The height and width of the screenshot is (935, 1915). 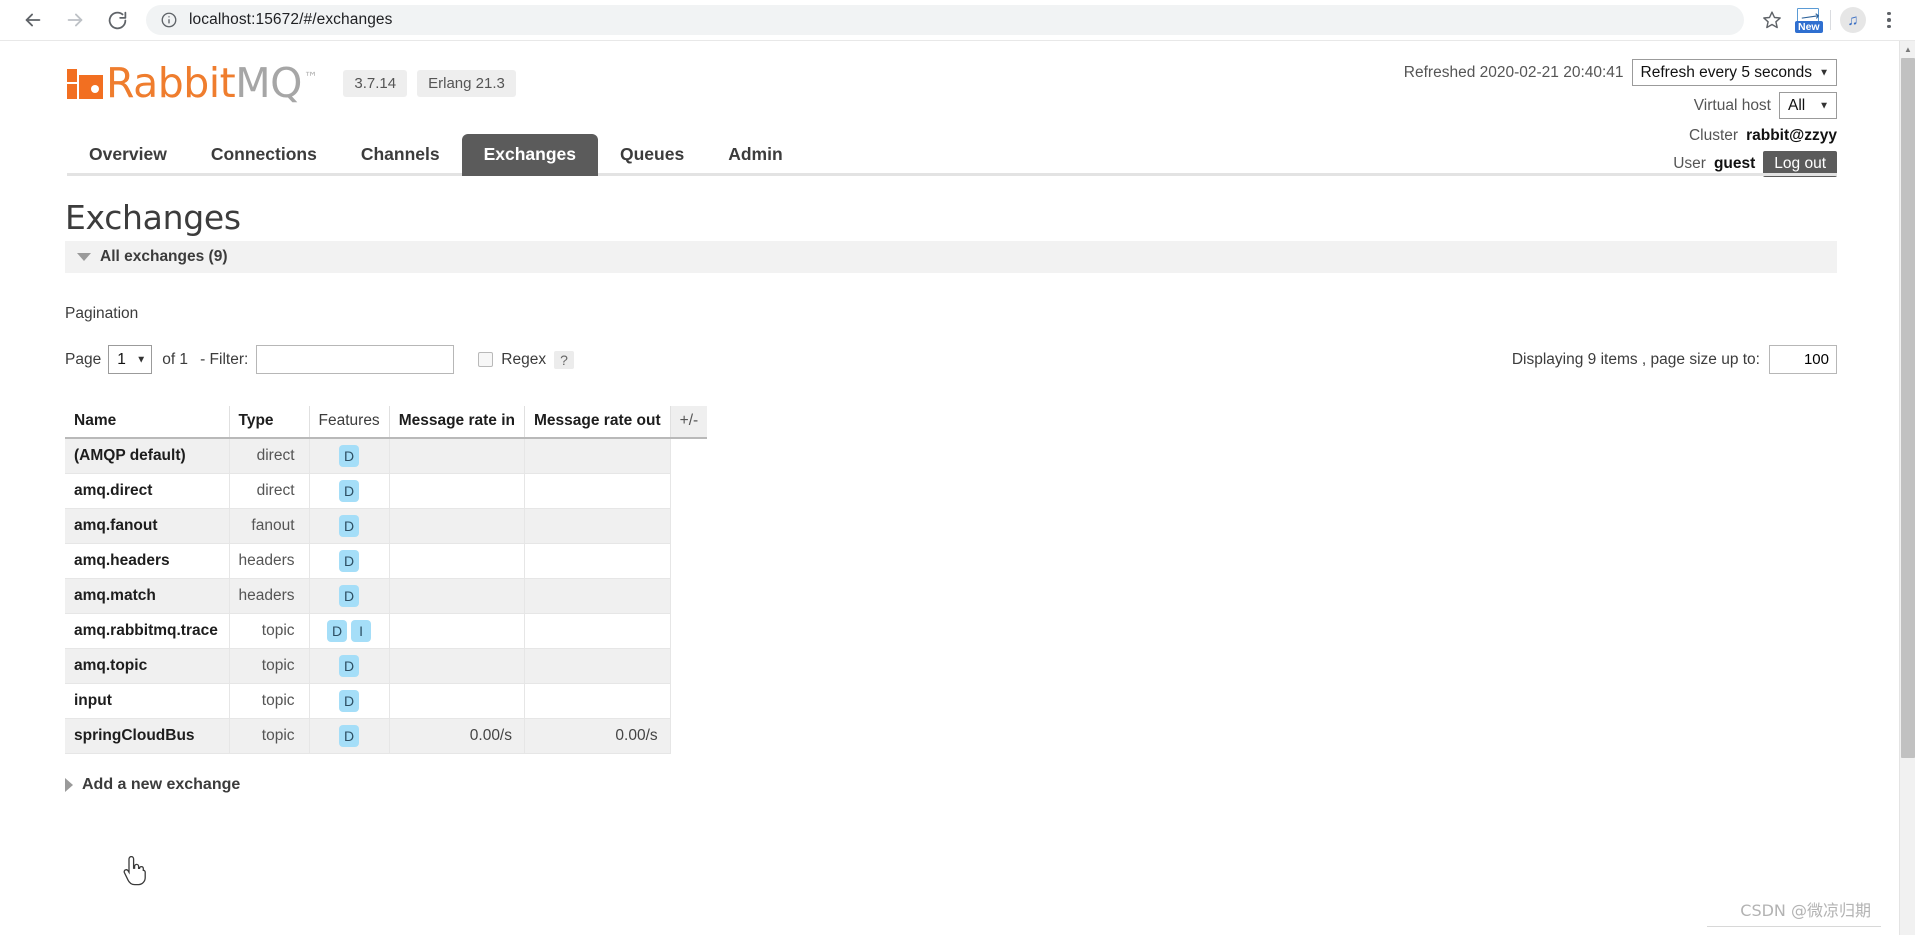 I want to click on page-size-input, so click(x=1803, y=359).